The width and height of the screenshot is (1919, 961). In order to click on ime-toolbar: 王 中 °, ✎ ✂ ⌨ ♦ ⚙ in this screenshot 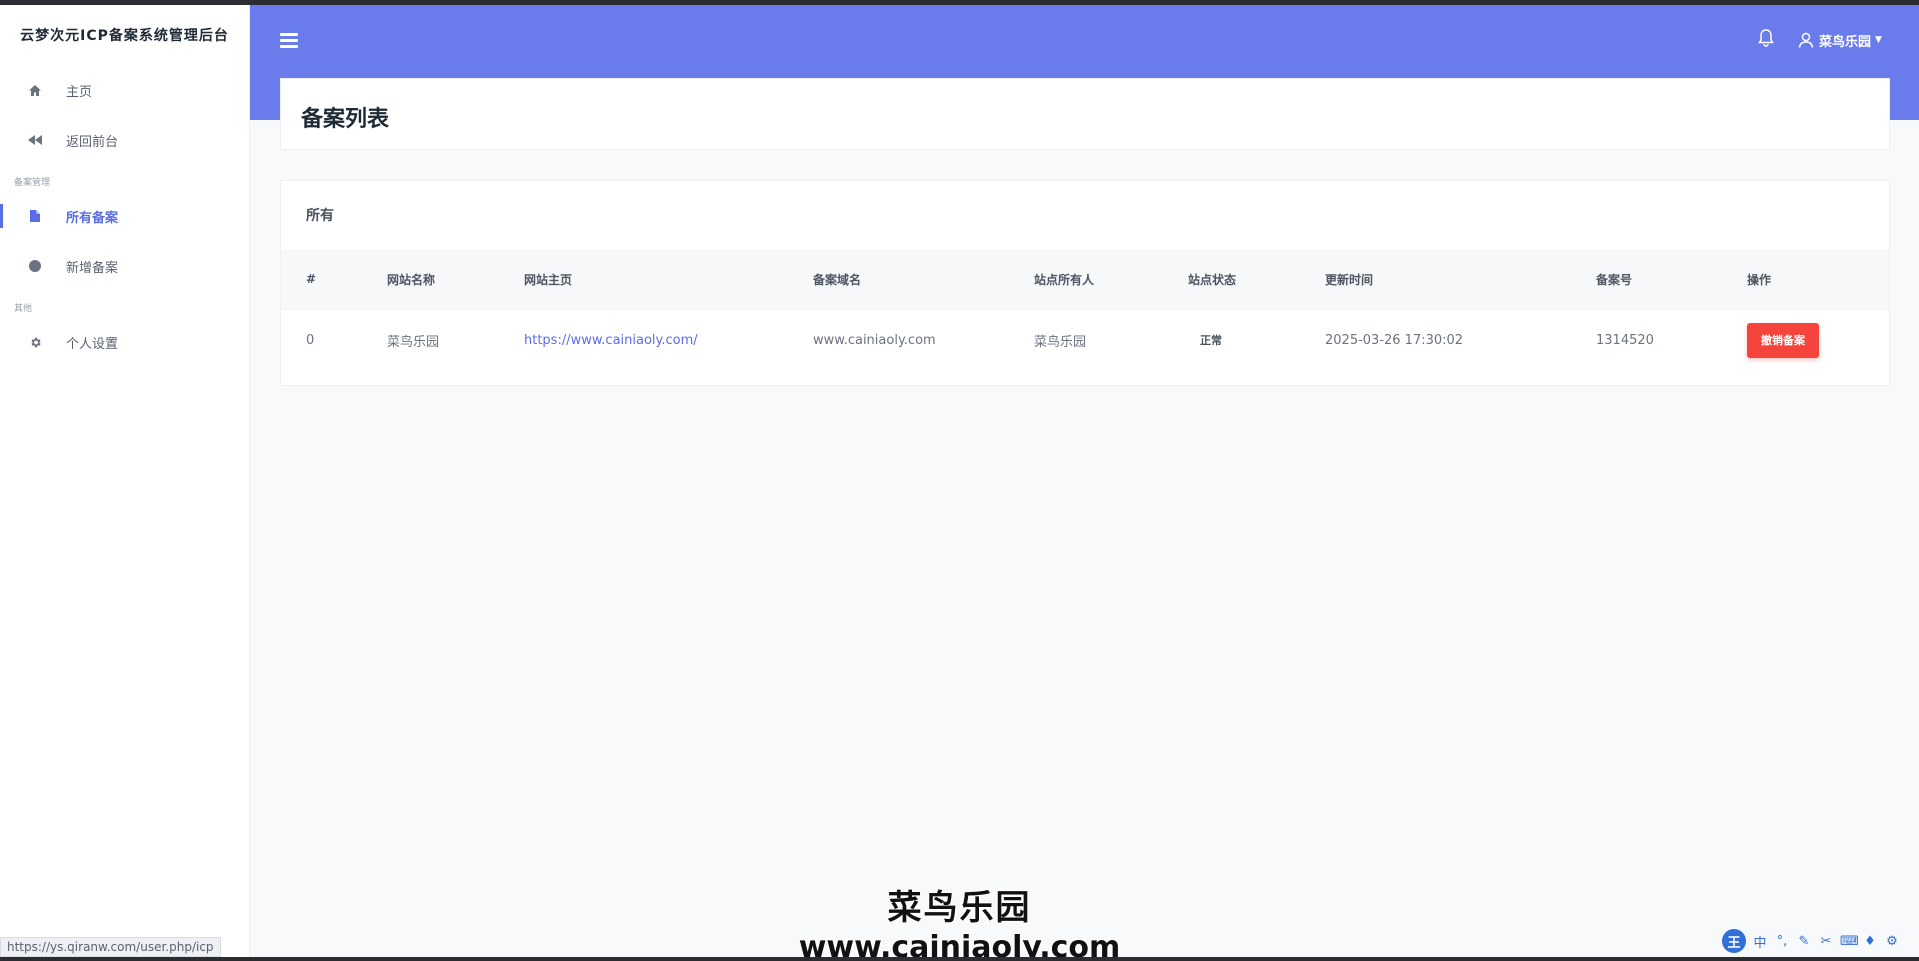, I will do `click(1811, 941)`.